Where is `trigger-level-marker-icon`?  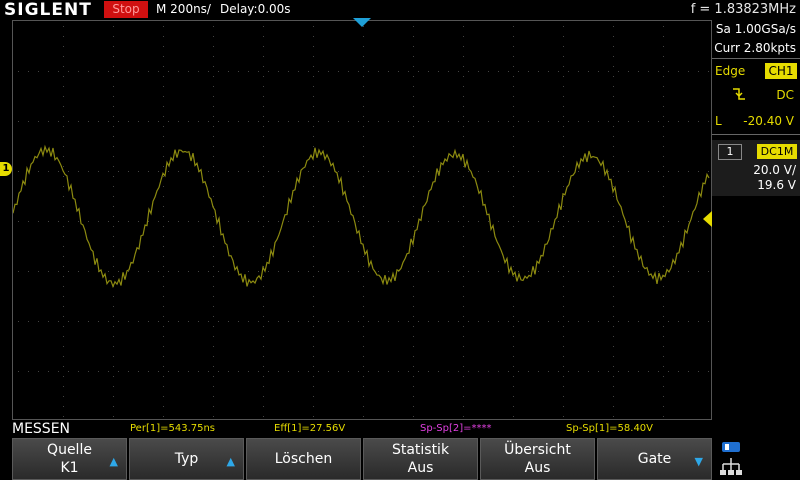 trigger-level-marker-icon is located at coordinates (707, 219).